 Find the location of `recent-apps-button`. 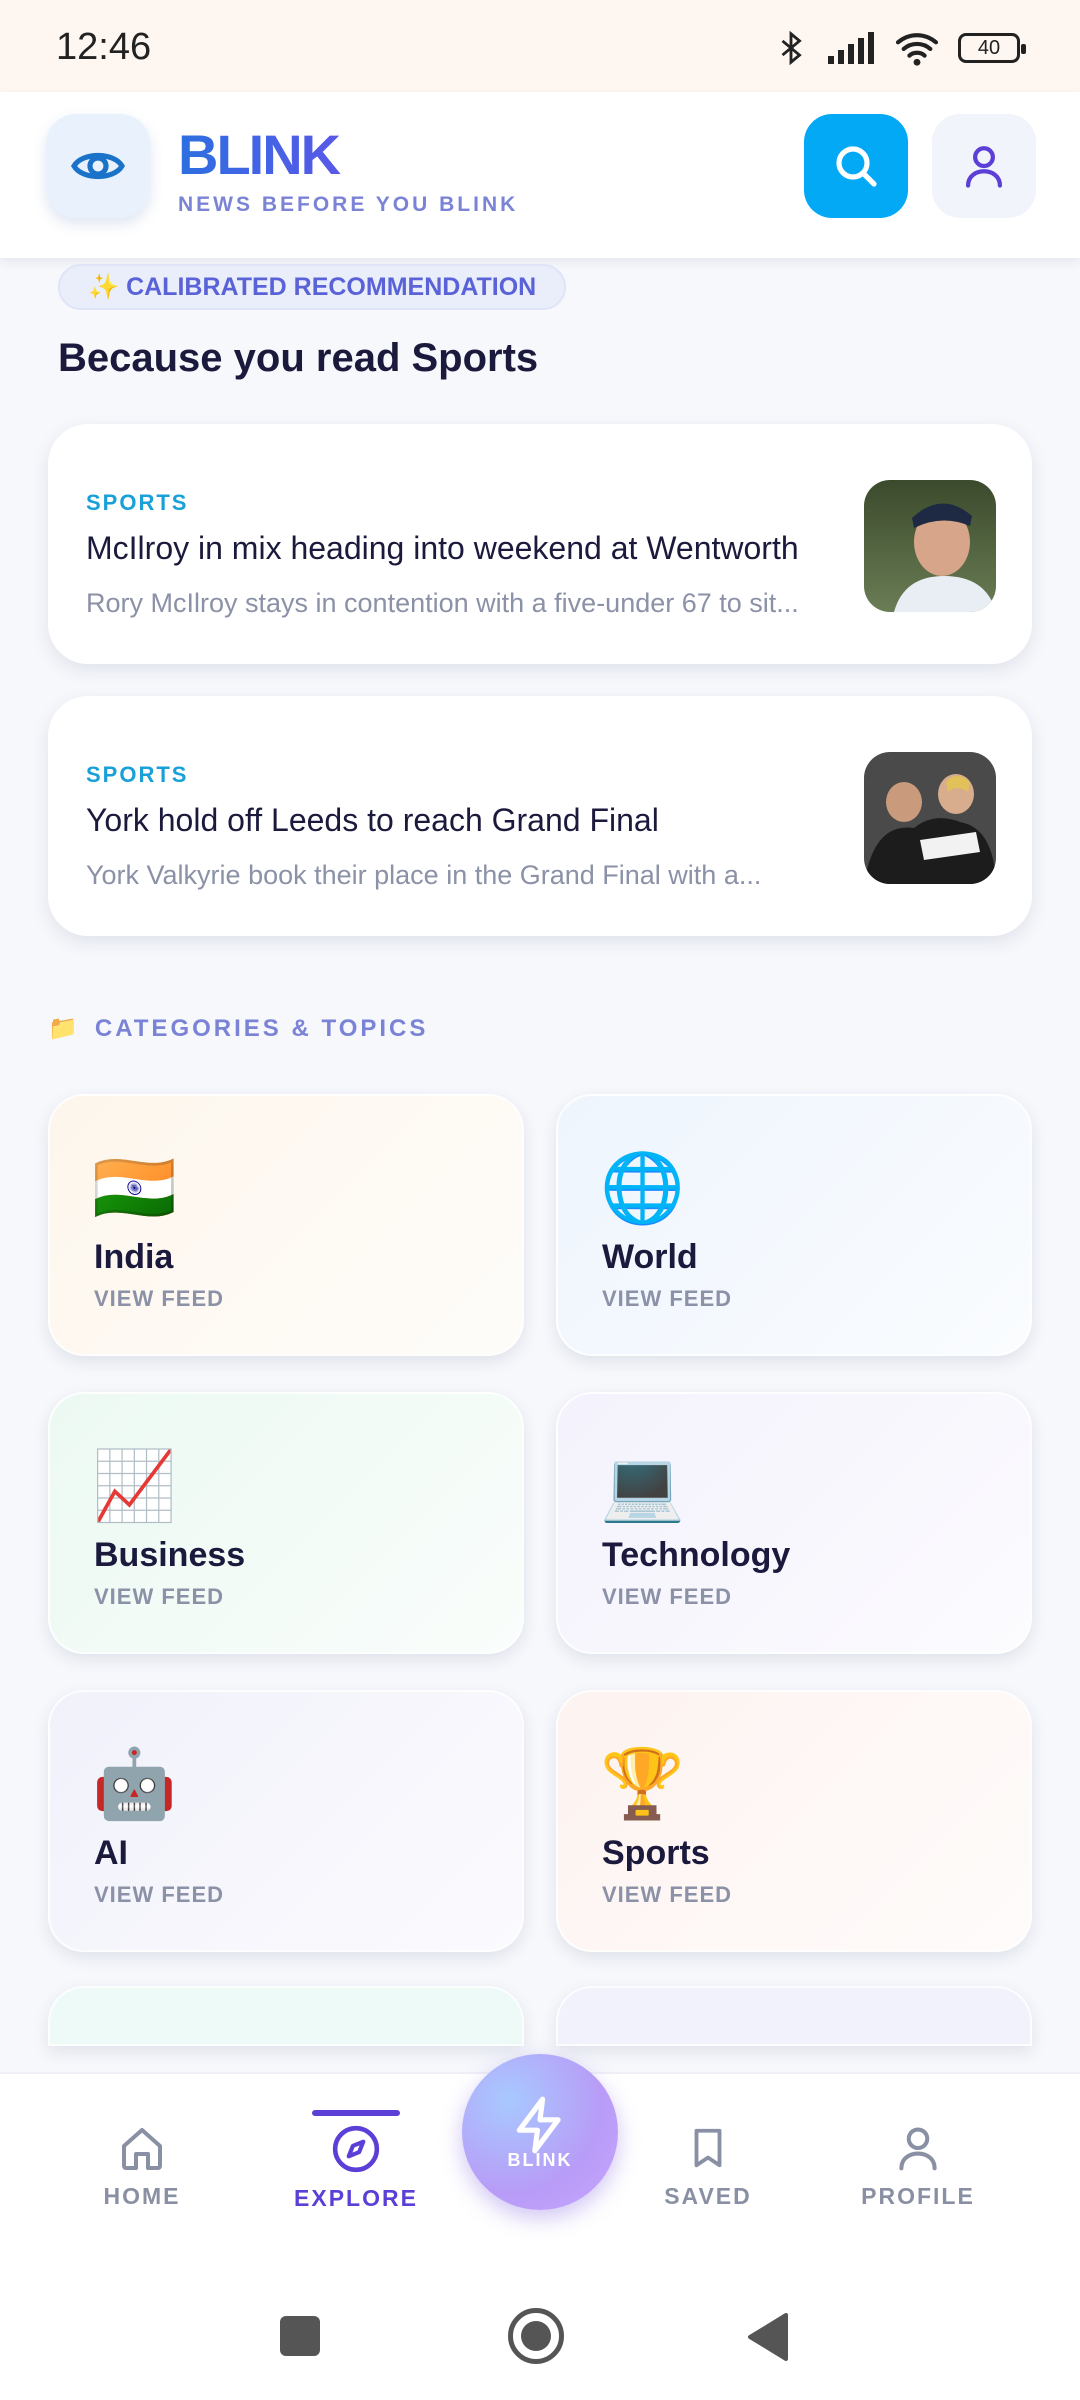

recent-apps-button is located at coordinates (300, 2336).